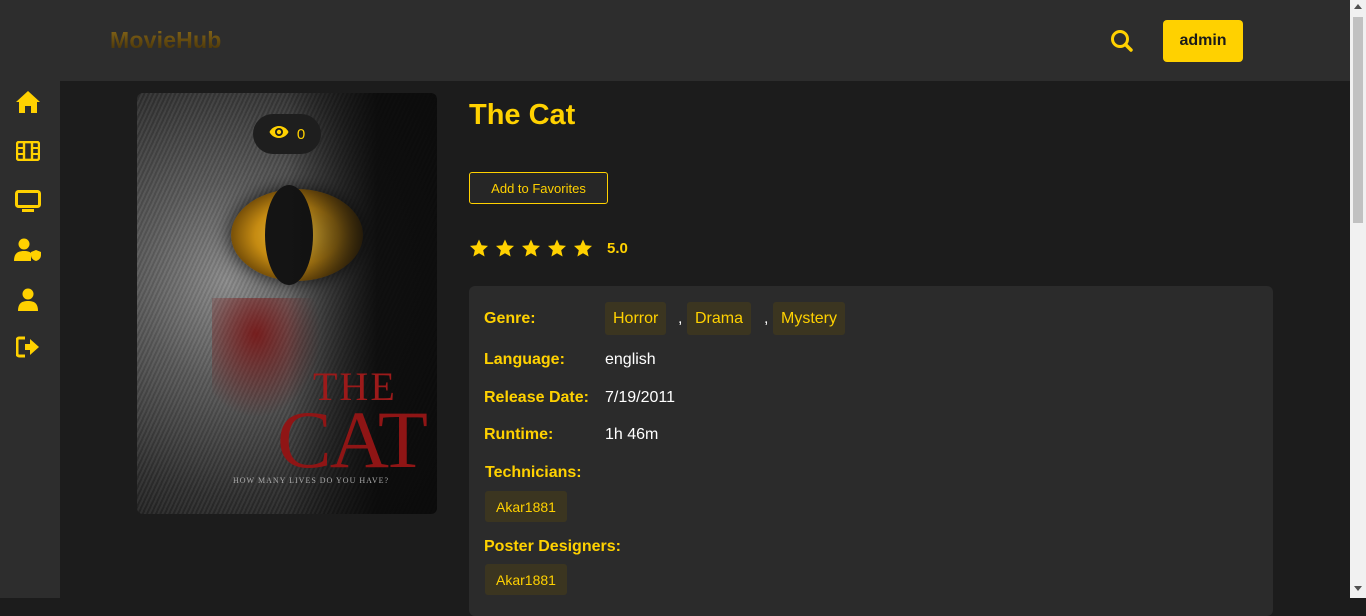 This screenshot has width=1366, height=616. Describe the element at coordinates (1203, 41) in the screenshot. I see `admin-user-button: admin` at that location.